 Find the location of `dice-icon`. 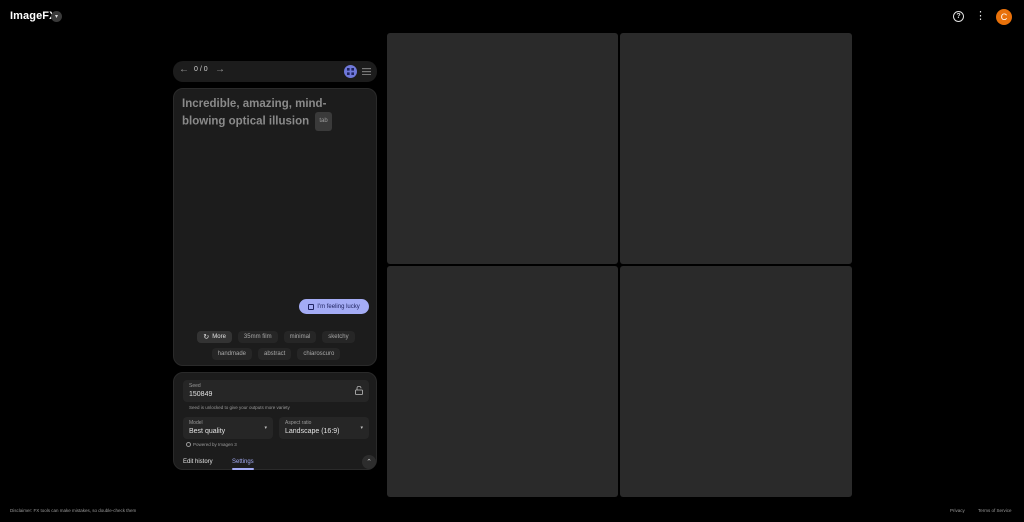

dice-icon is located at coordinates (311, 306).